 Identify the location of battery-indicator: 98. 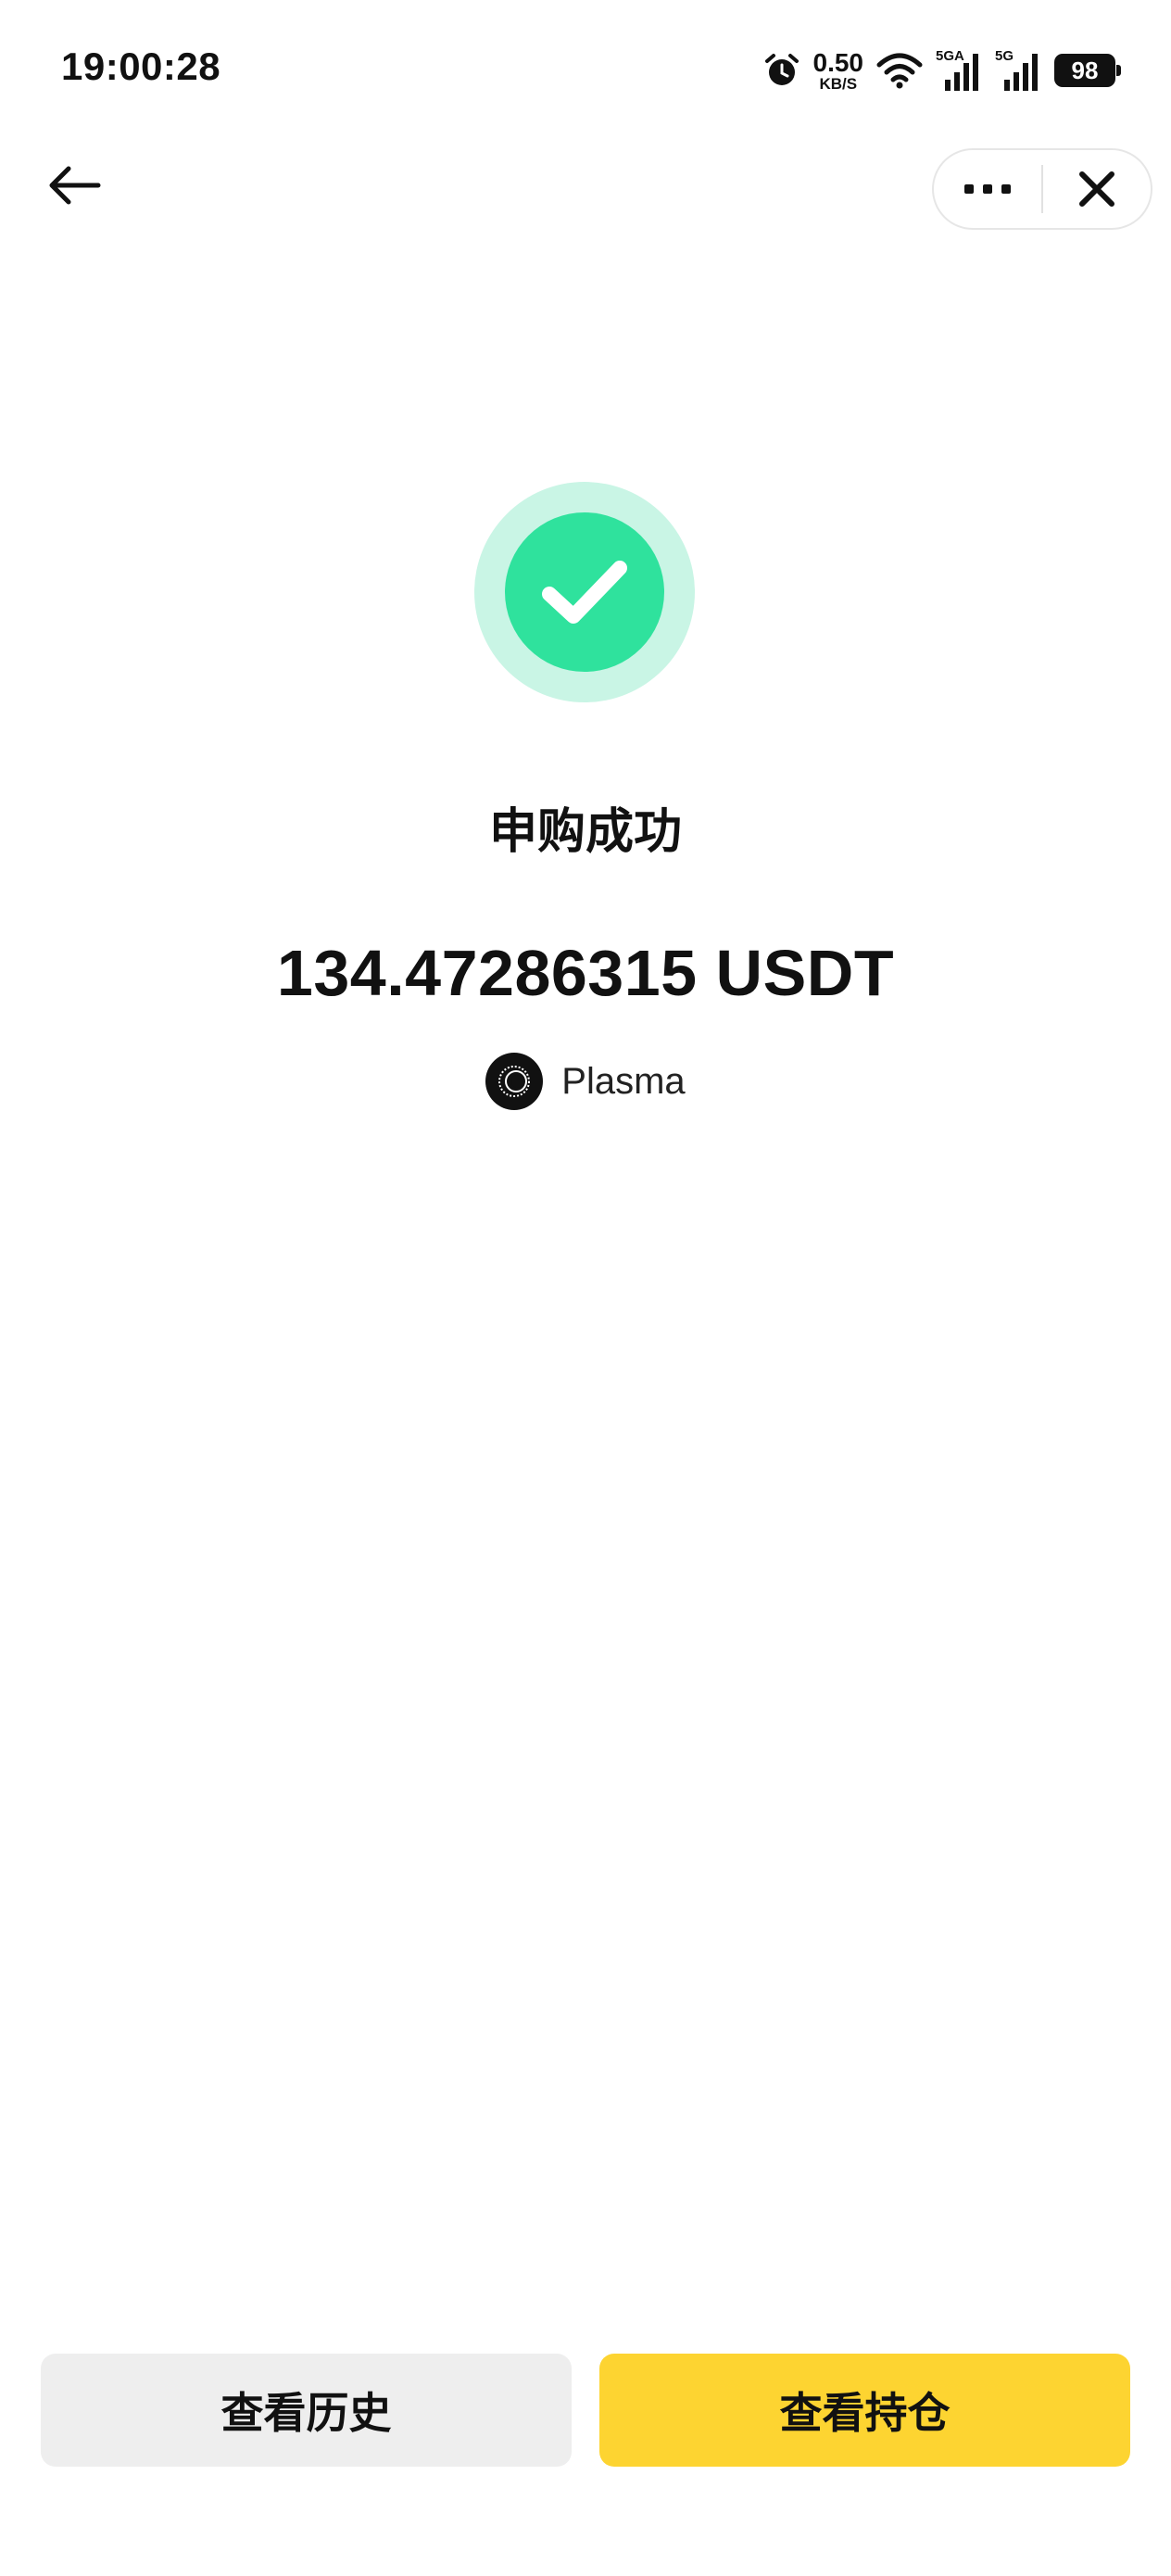
(1088, 70).